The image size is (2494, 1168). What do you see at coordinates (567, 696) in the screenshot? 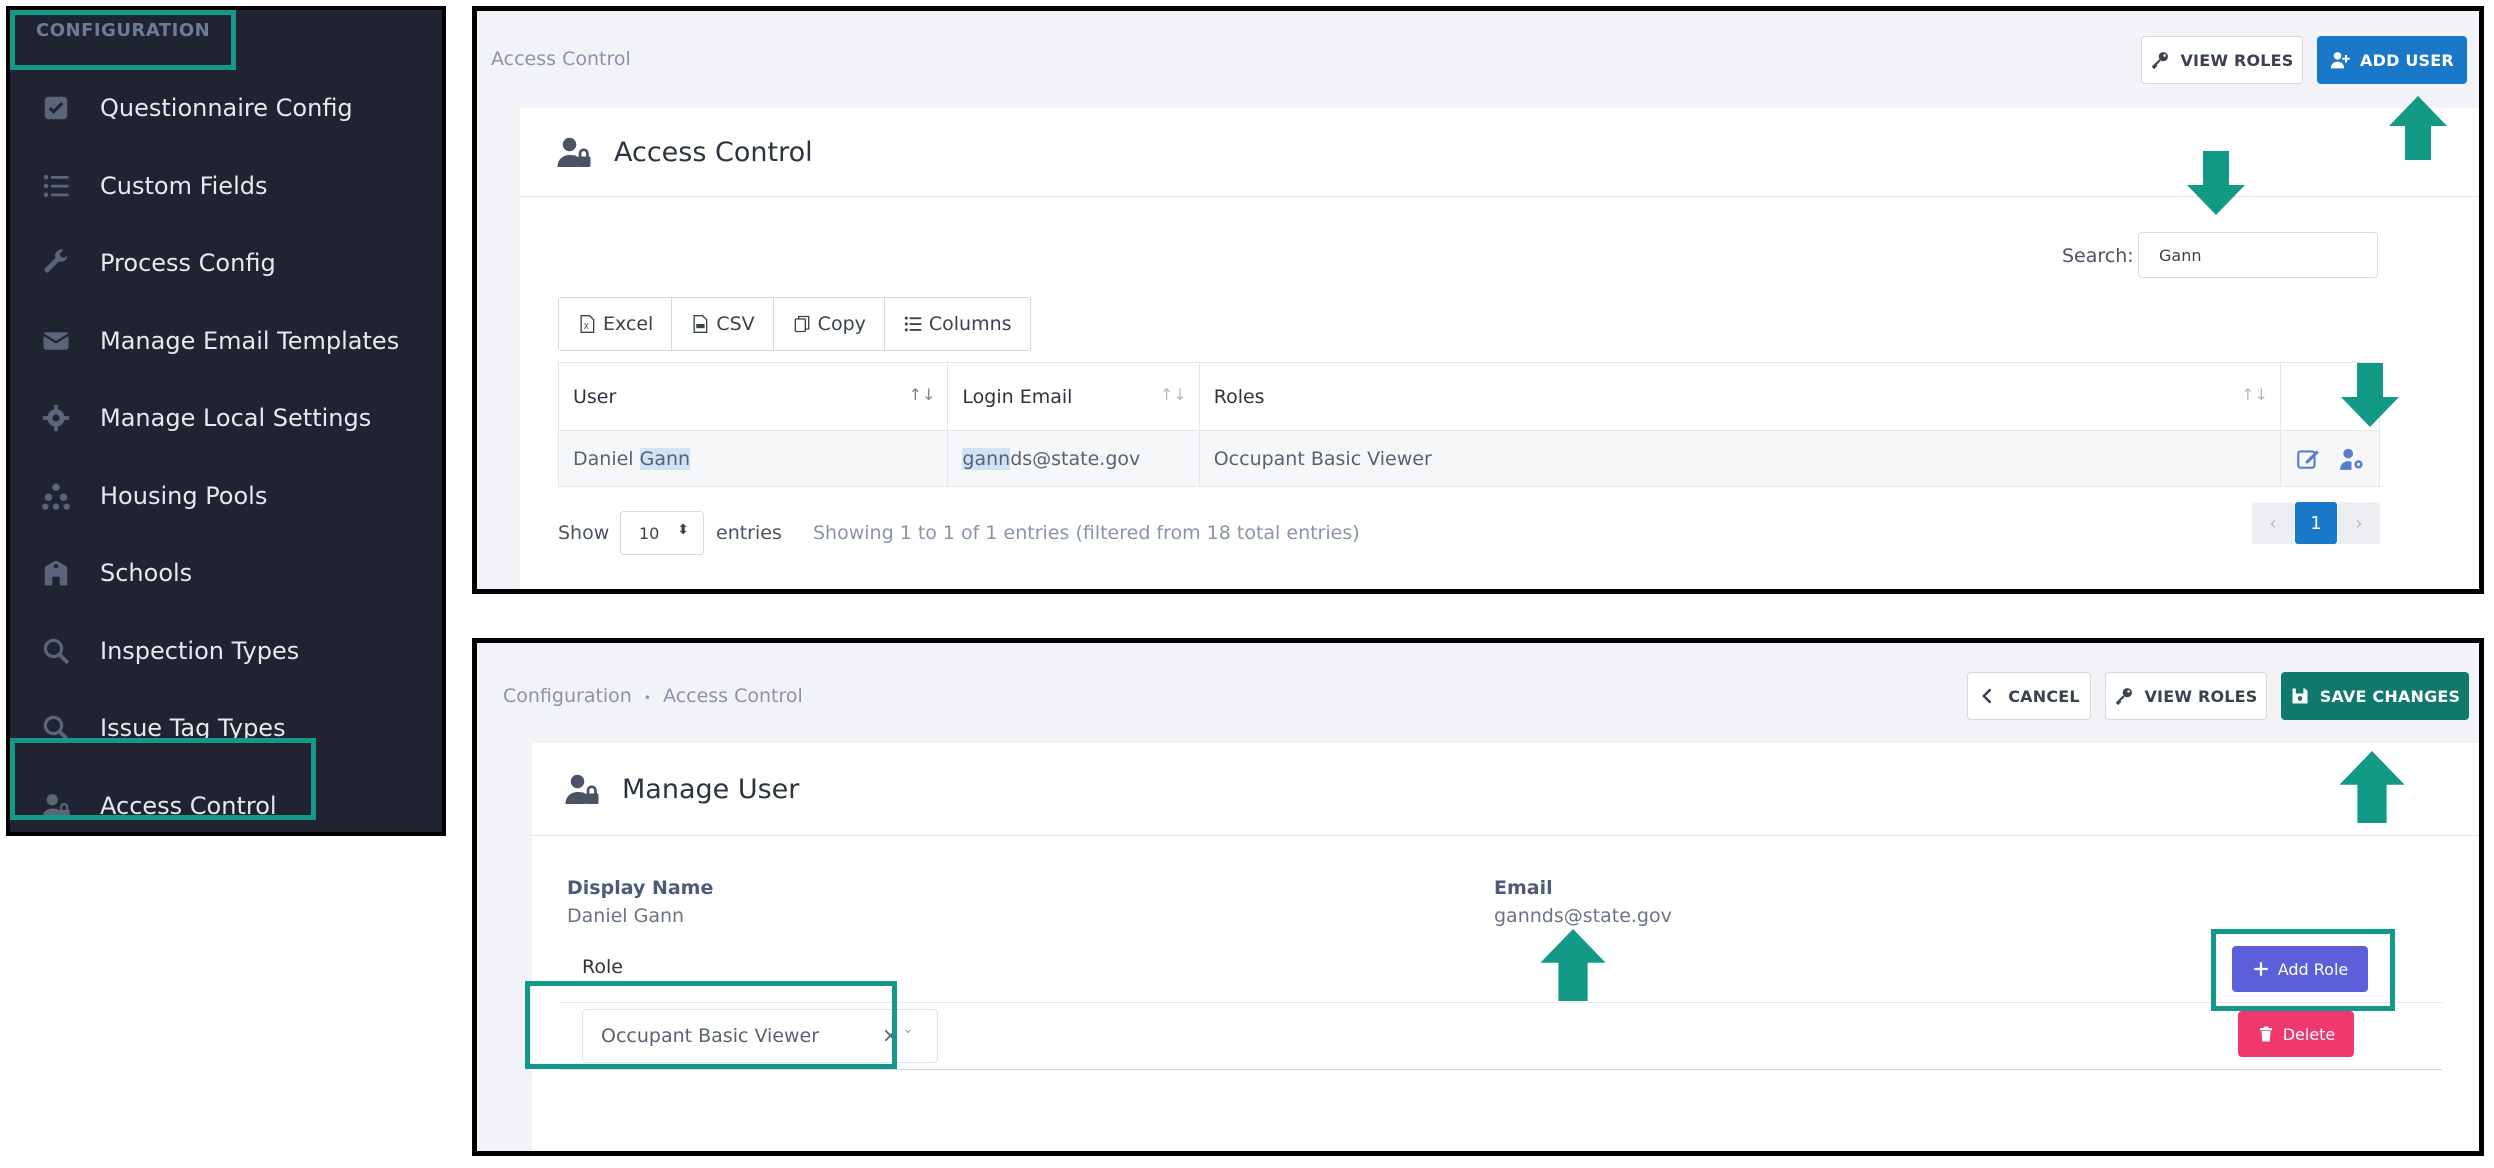
I see `breadcrumb-root: Configuration` at bounding box center [567, 696].